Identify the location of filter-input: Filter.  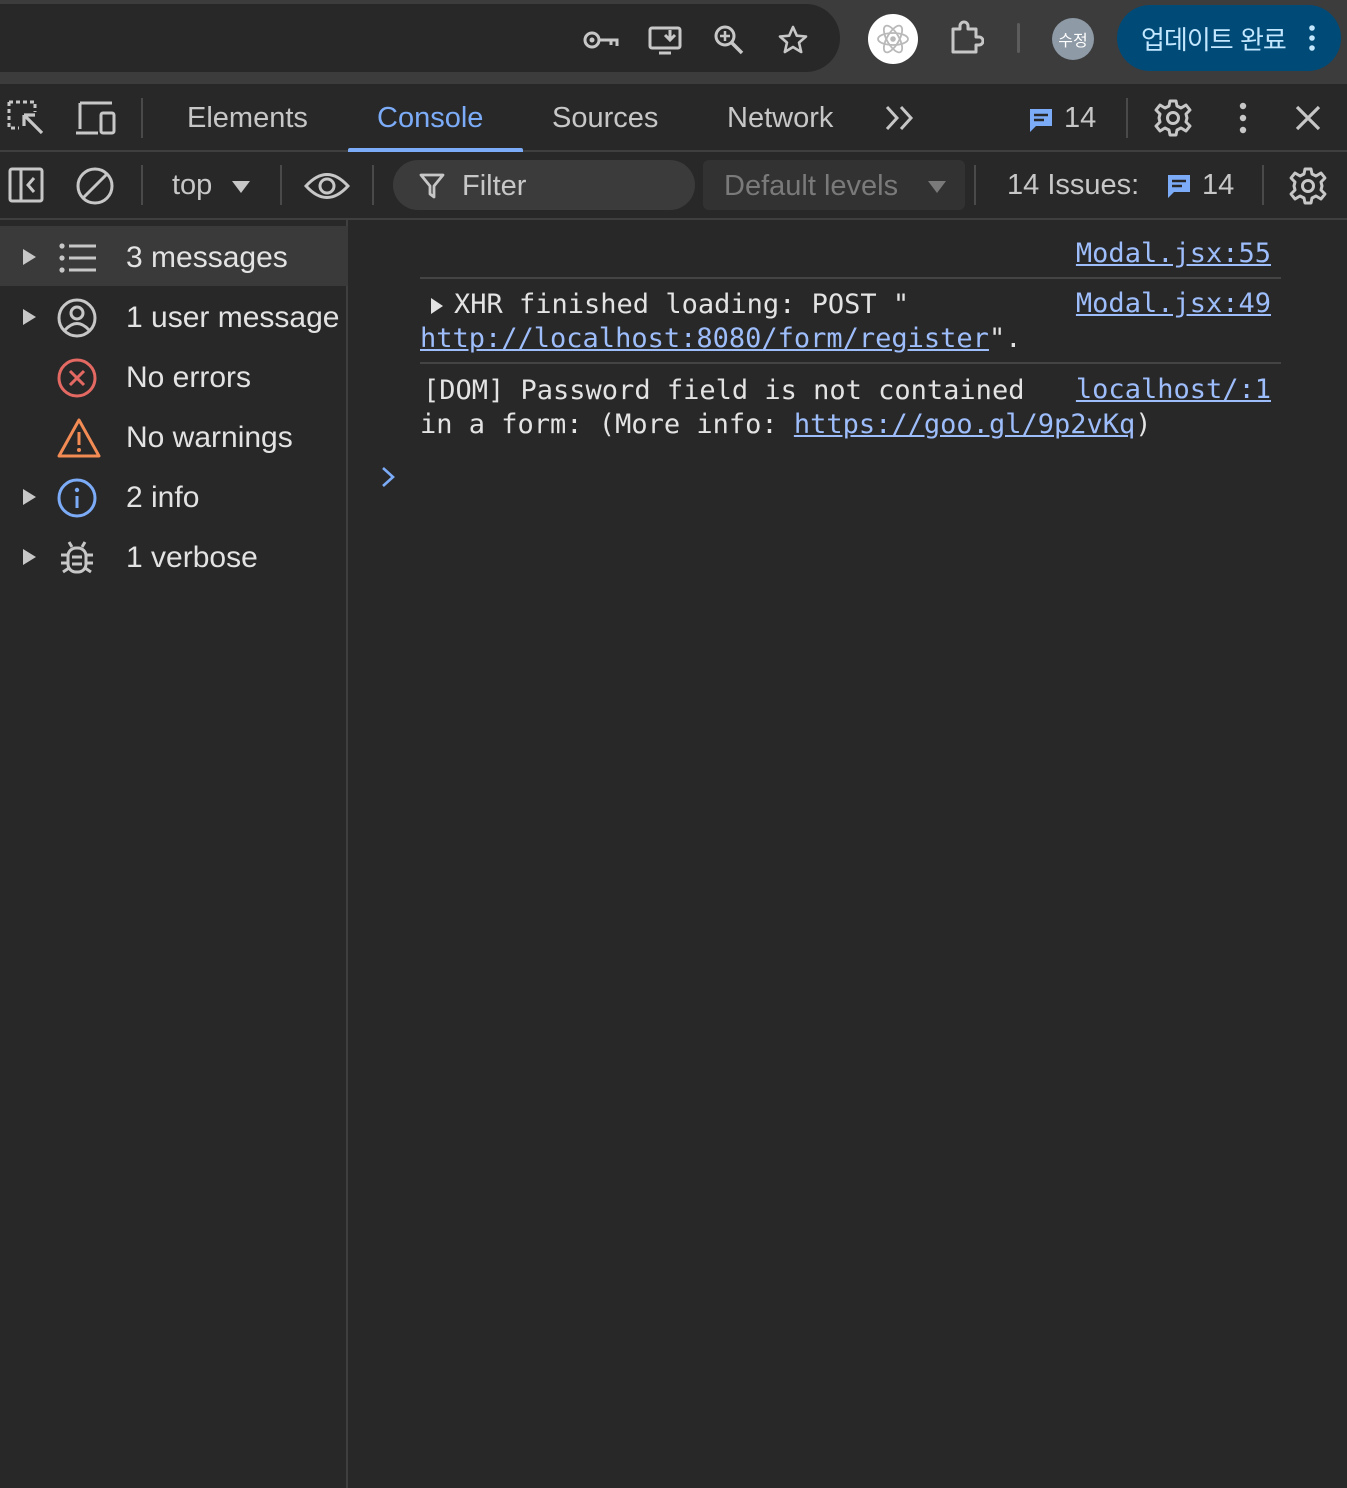
(544, 185).